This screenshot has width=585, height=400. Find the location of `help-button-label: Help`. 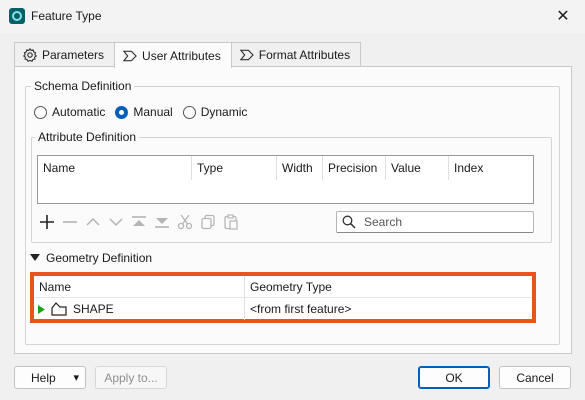

help-button-label: Help is located at coordinates (43, 377).